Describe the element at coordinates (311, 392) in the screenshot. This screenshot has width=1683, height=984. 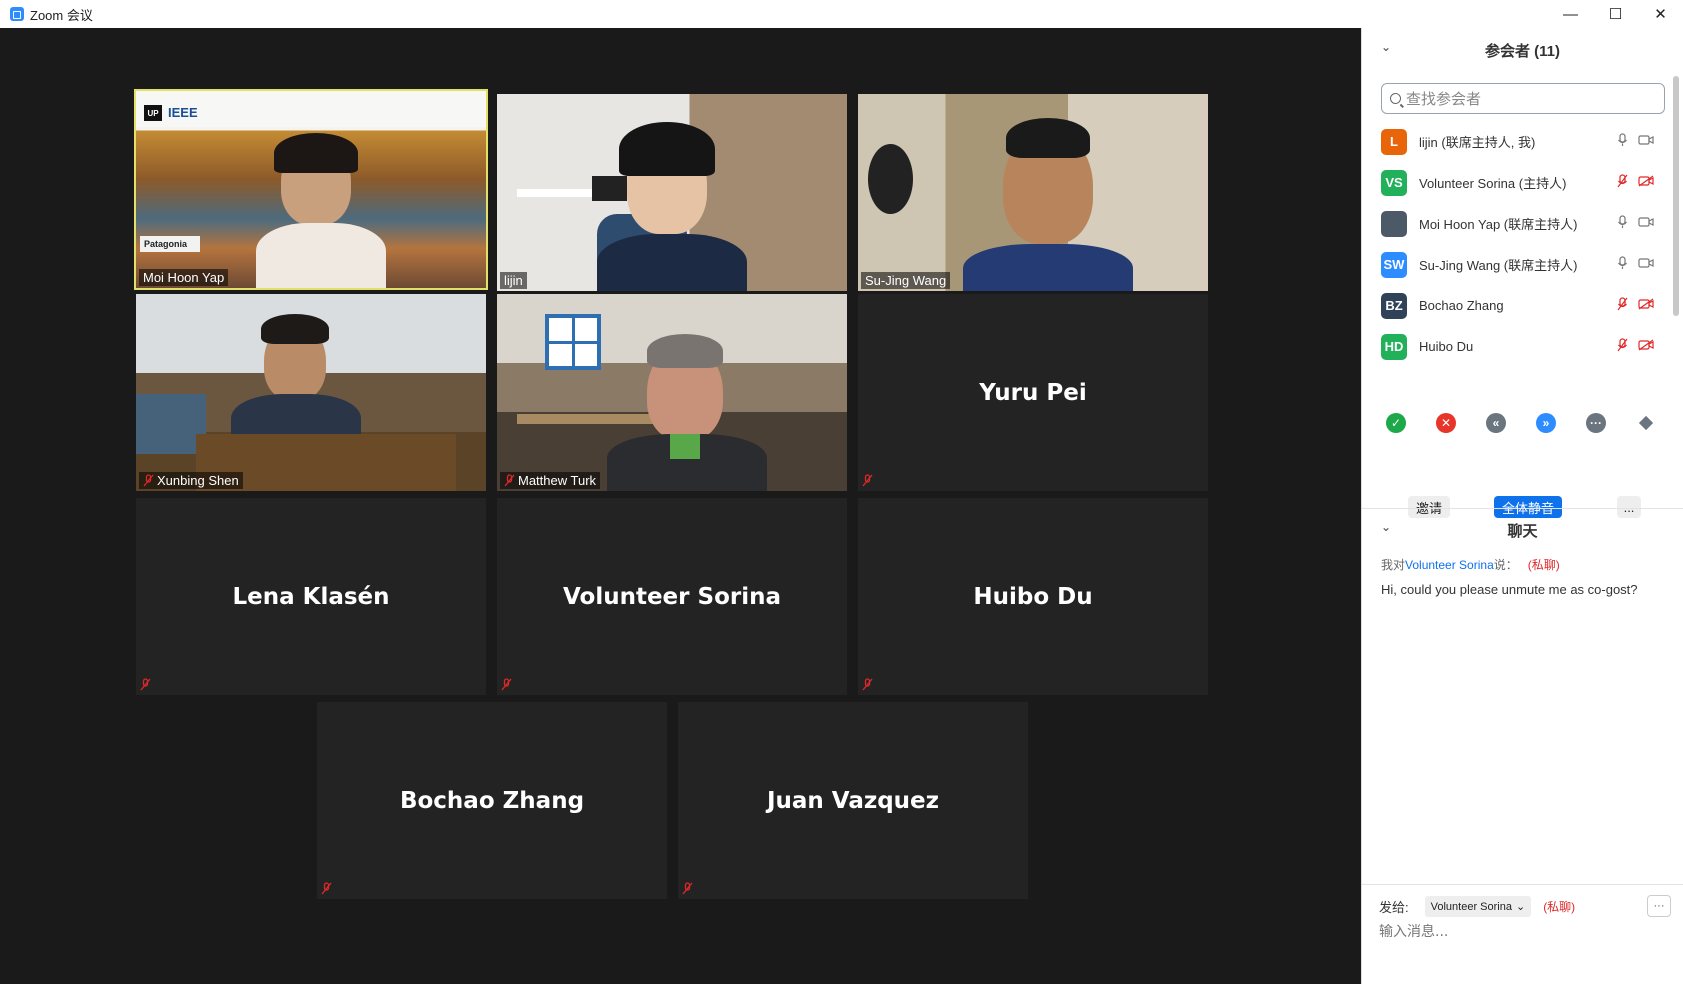
I see `video-tile-xunbing-shen: Xunbing Shen` at that location.